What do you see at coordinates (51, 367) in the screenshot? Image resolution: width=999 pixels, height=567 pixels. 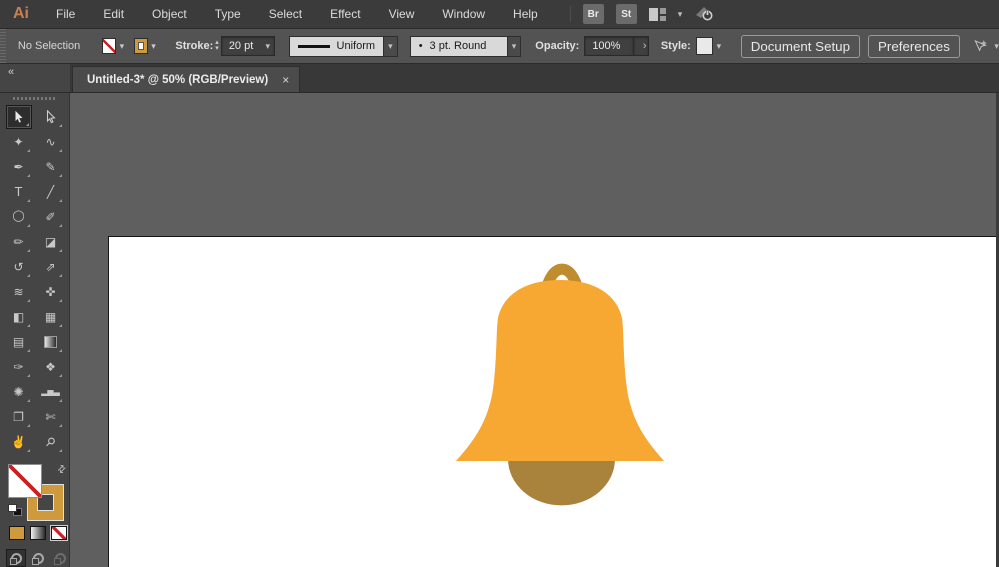 I see `blend-tool: ❖` at bounding box center [51, 367].